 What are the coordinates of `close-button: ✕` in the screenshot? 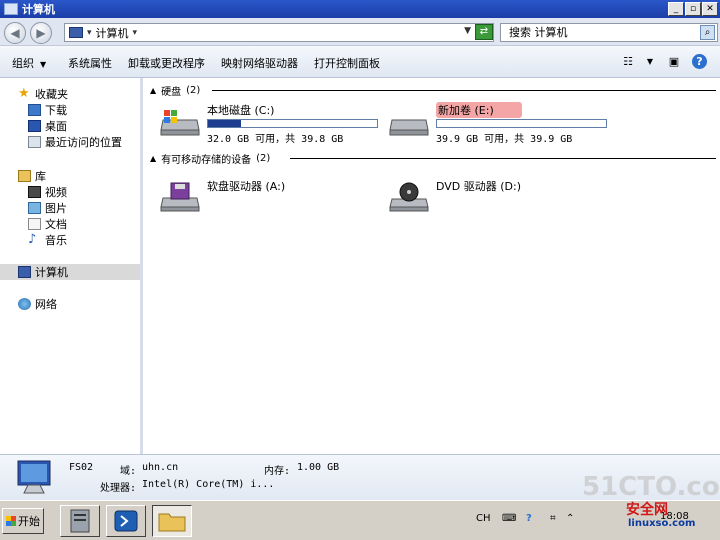 It's located at (710, 9).